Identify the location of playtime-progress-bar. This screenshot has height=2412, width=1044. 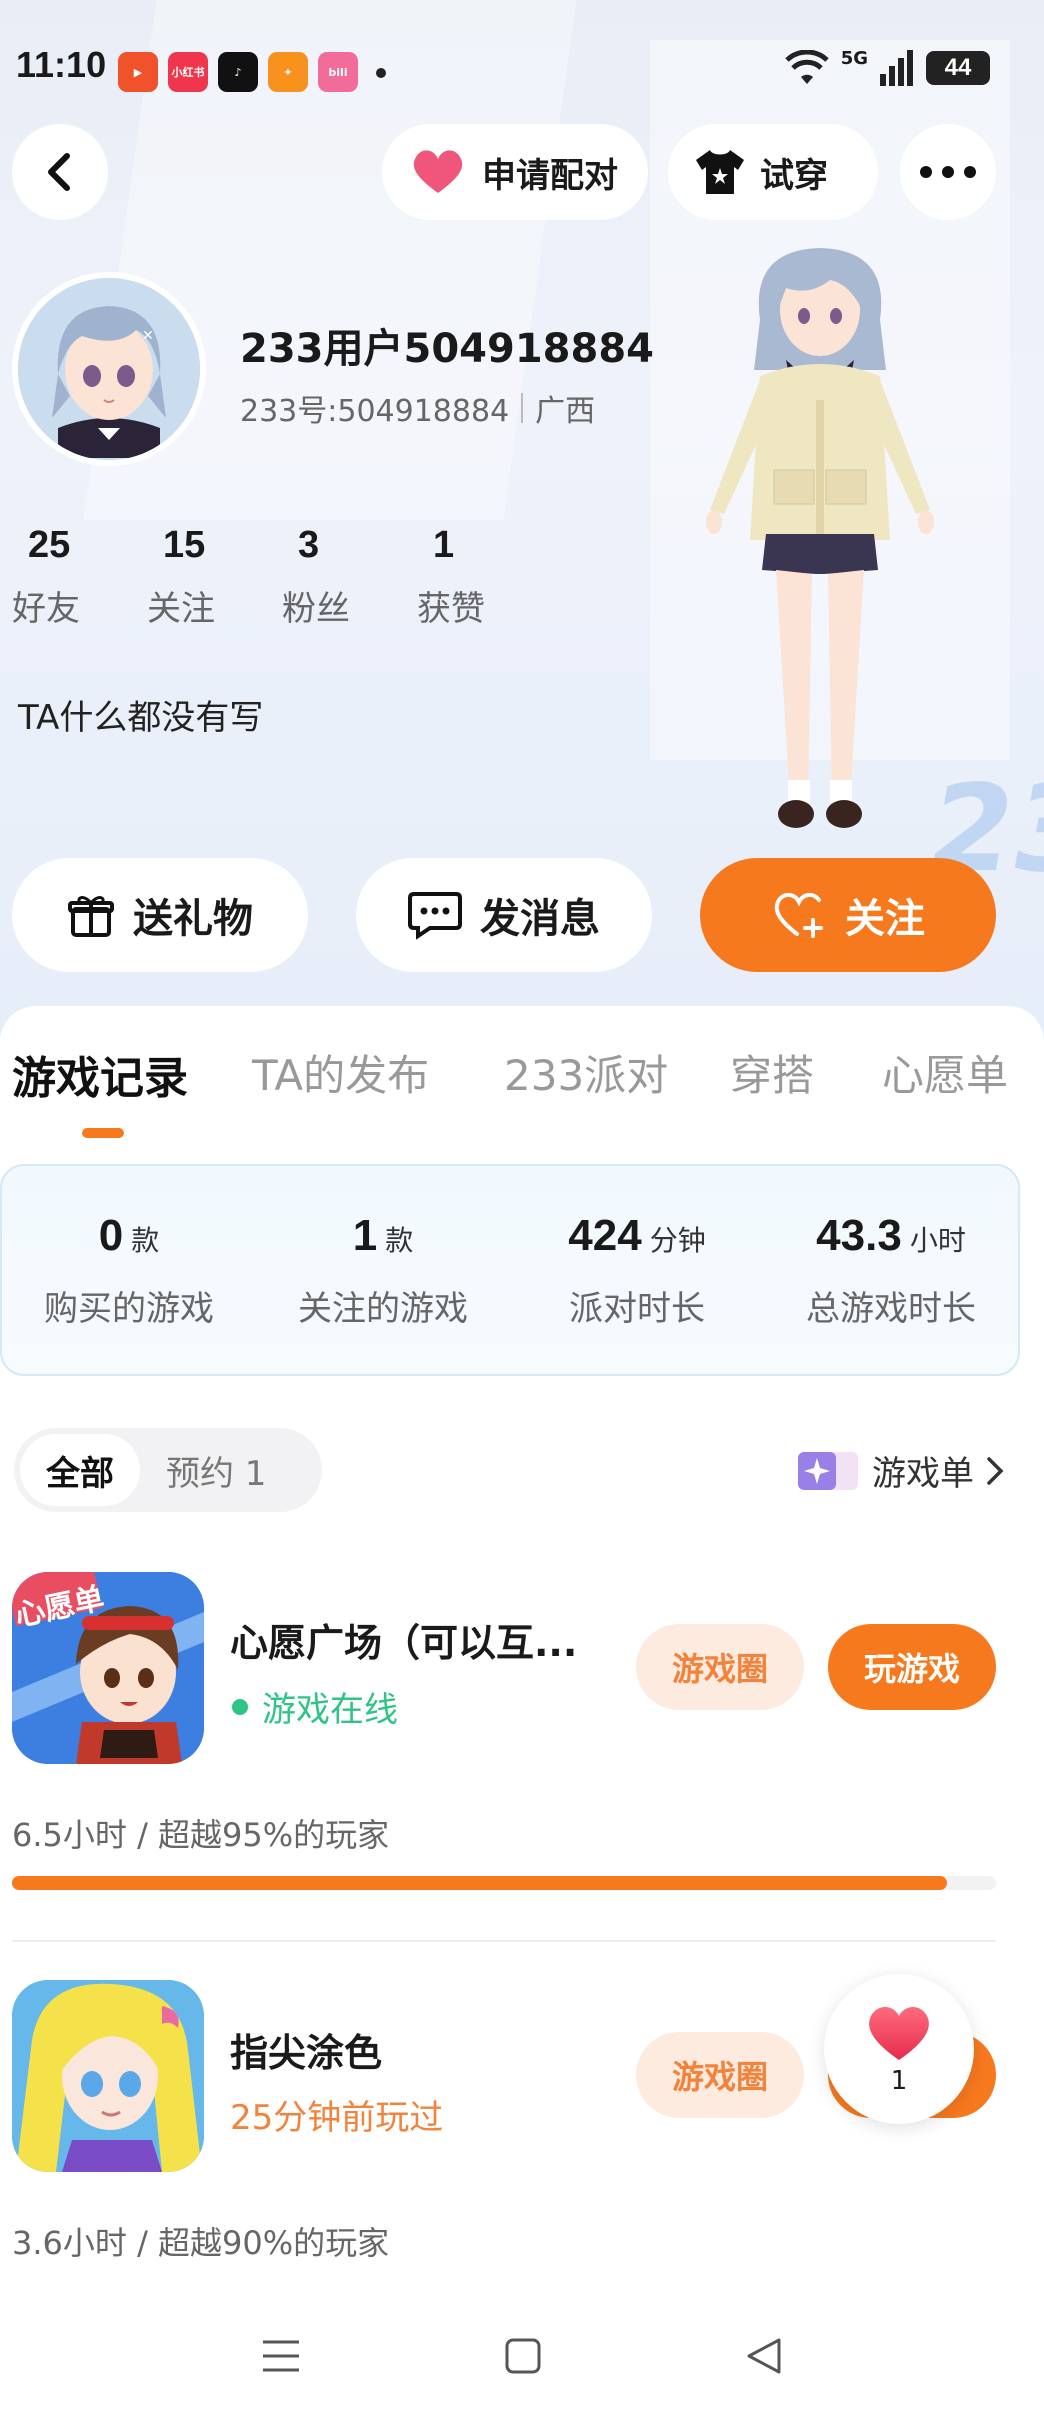
(504, 1883).